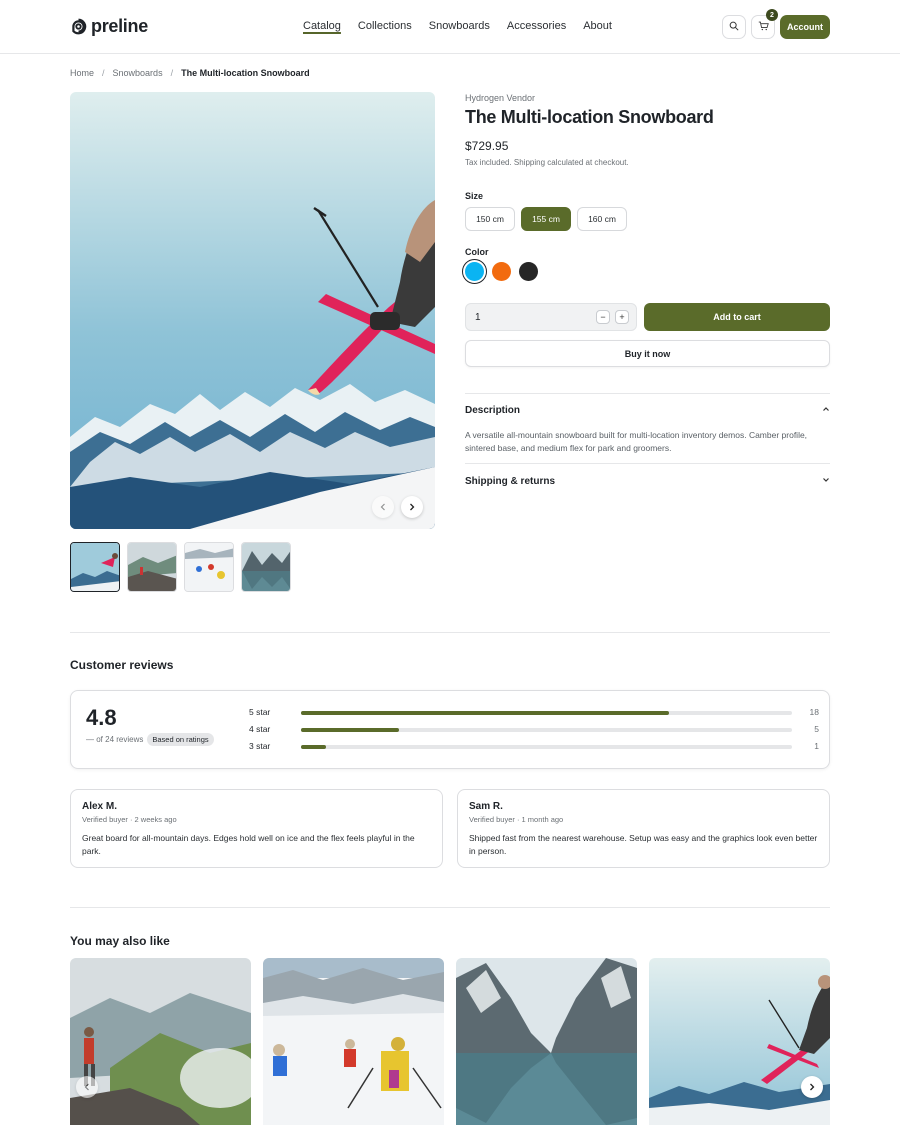 Image resolution: width=900 pixels, height=1125 pixels. What do you see at coordinates (474, 196) in the screenshot?
I see `size-label: Size` at bounding box center [474, 196].